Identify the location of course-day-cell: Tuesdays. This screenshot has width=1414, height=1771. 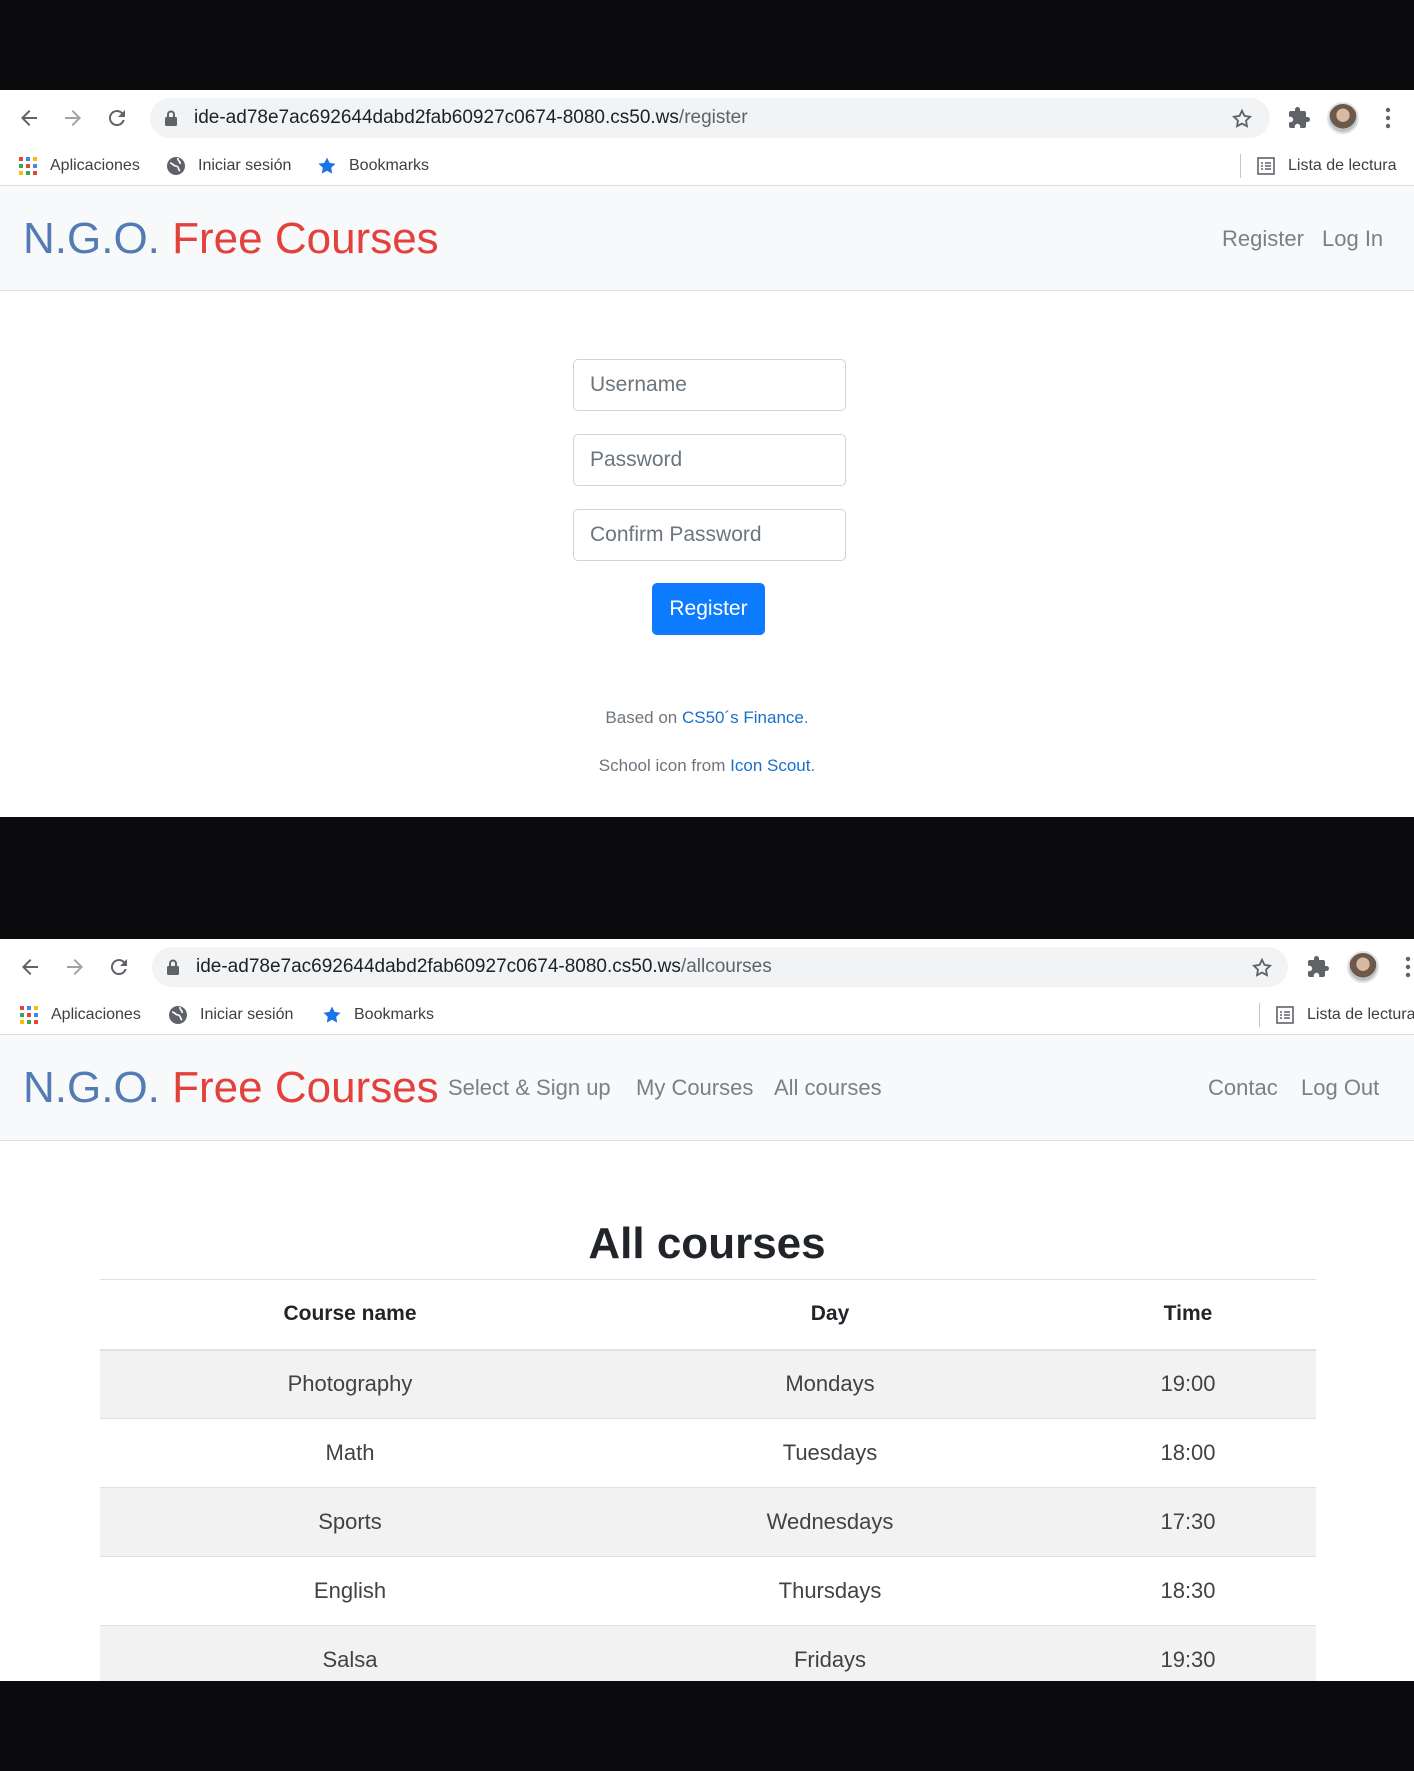
(830, 1453).